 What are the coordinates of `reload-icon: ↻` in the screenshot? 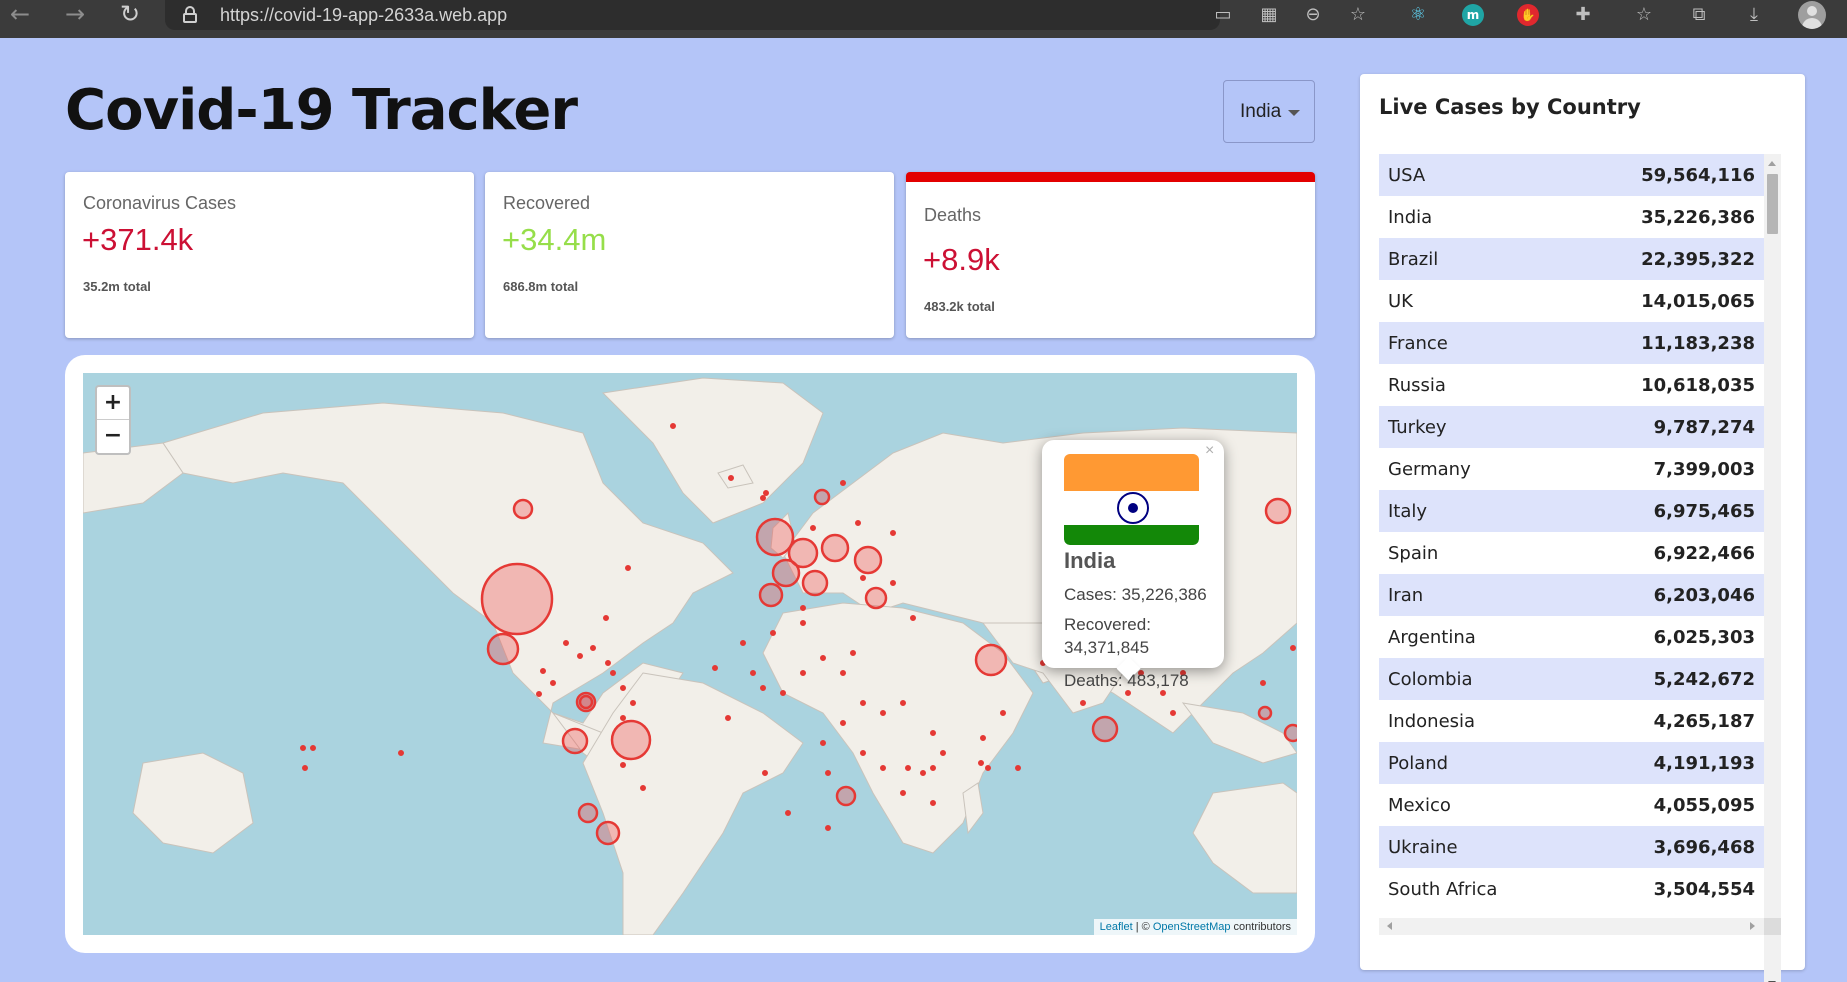 It's located at (130, 15).